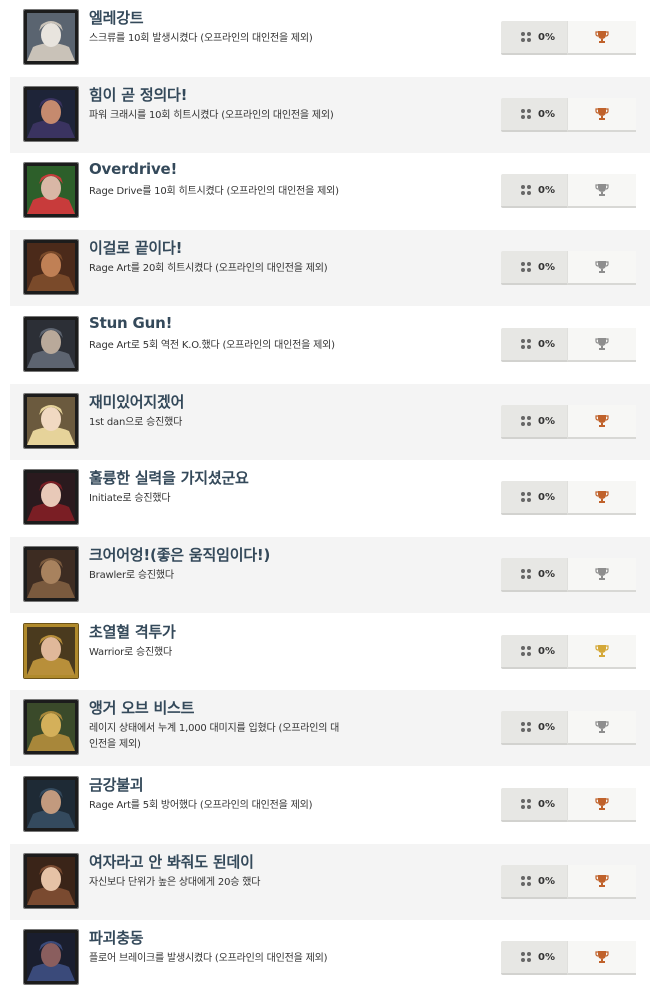 The image size is (650, 996). Describe the element at coordinates (138, 95) in the screenshot. I see `achievement-title: 힘이 곧 정의다!` at that location.